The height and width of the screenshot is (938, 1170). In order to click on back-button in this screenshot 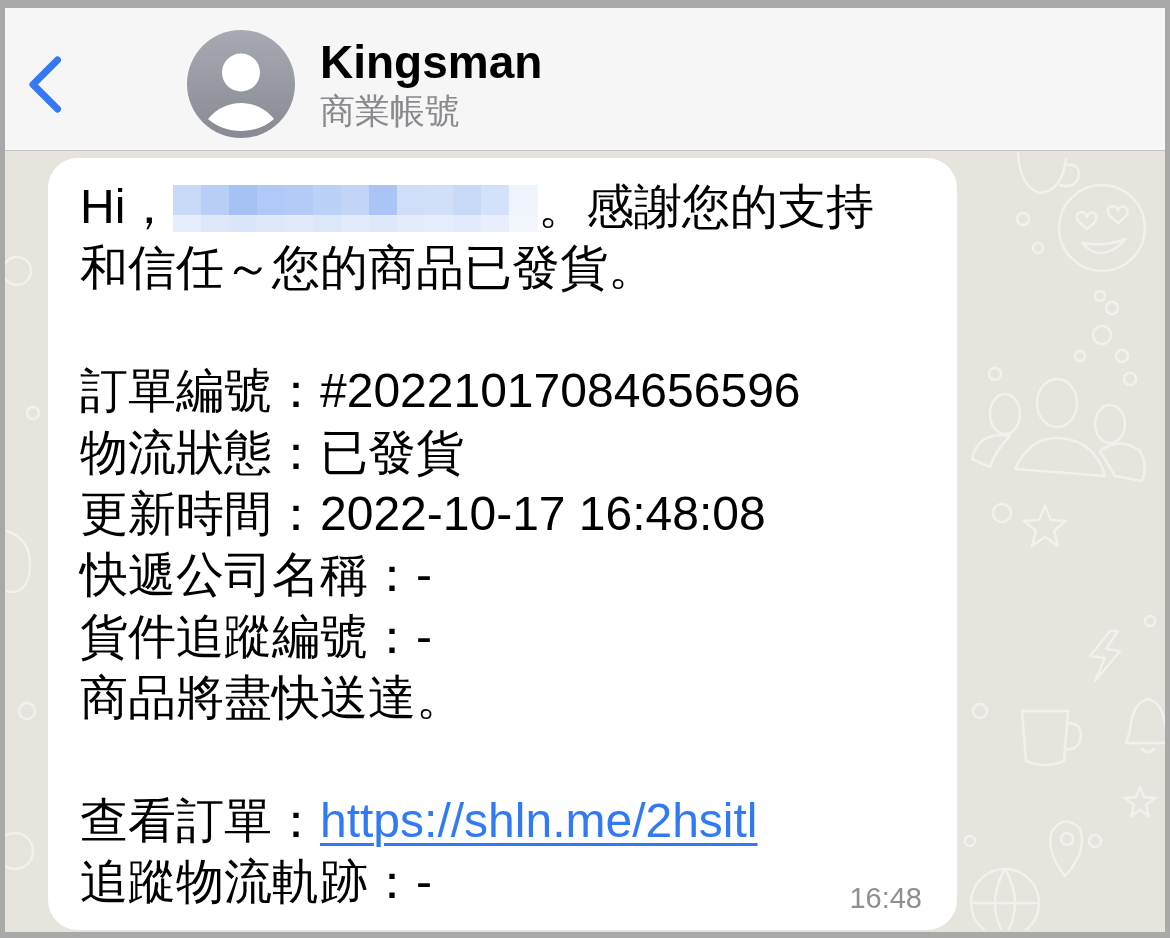, I will do `click(45, 84)`.